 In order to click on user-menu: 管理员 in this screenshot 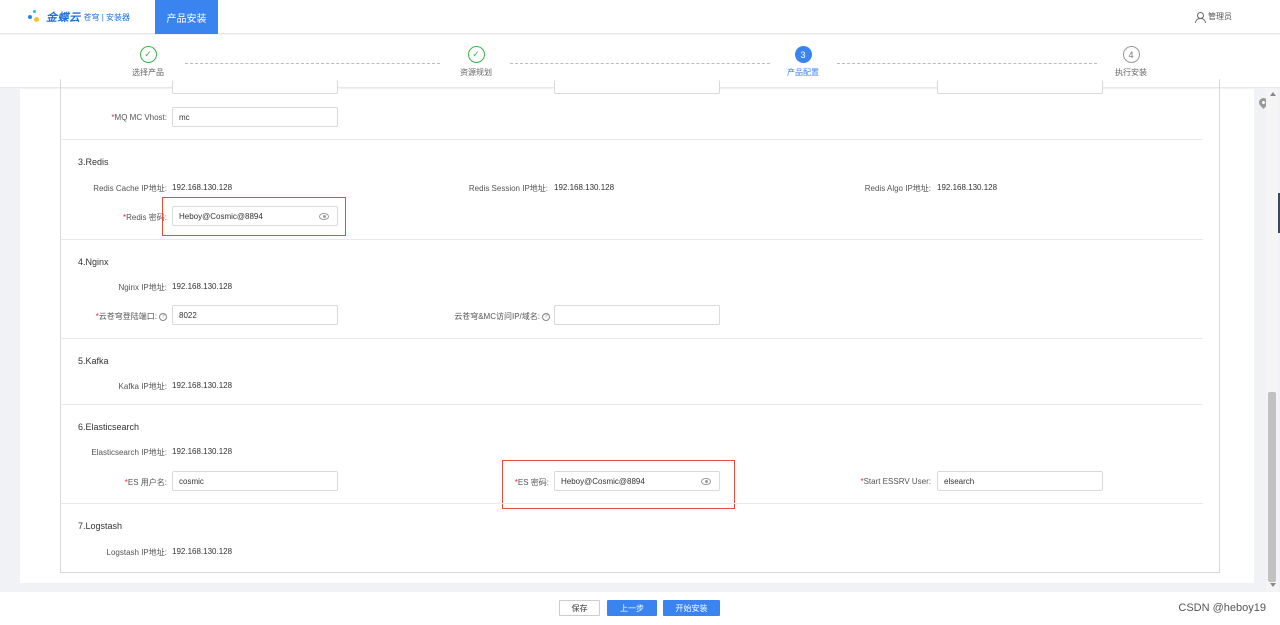, I will do `click(1213, 17)`.